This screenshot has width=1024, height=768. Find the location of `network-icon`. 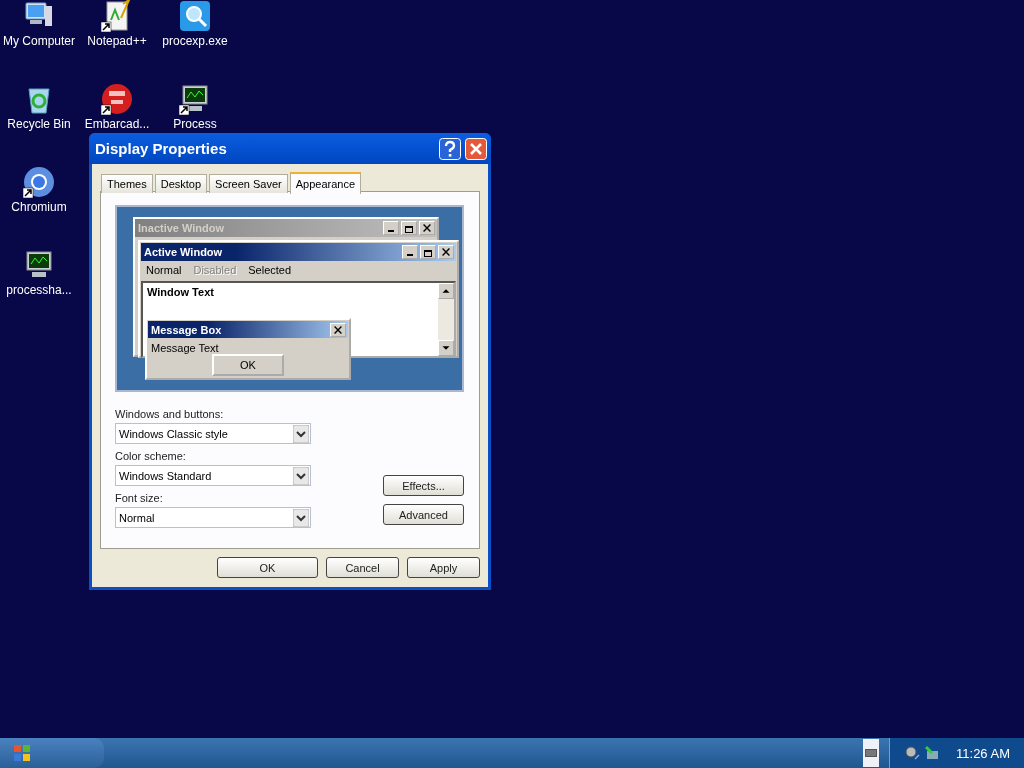

network-icon is located at coordinates (932, 753).